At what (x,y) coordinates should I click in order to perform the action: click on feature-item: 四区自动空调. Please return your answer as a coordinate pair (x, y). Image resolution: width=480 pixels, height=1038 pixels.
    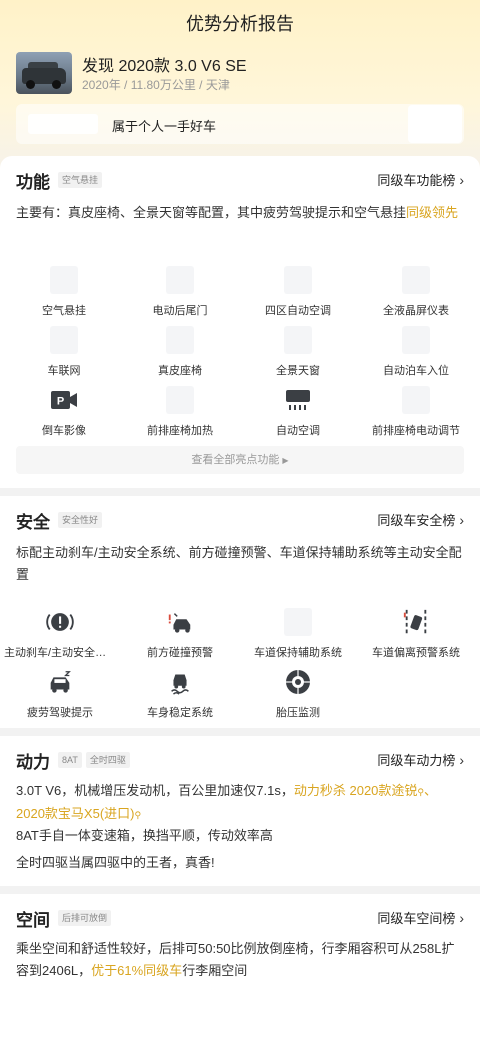
    Looking at the image, I should click on (298, 292).